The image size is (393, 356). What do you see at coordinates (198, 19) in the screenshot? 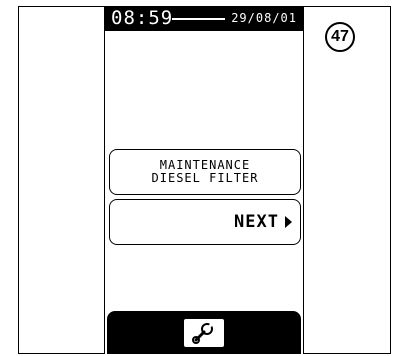
I see `separator-line` at bounding box center [198, 19].